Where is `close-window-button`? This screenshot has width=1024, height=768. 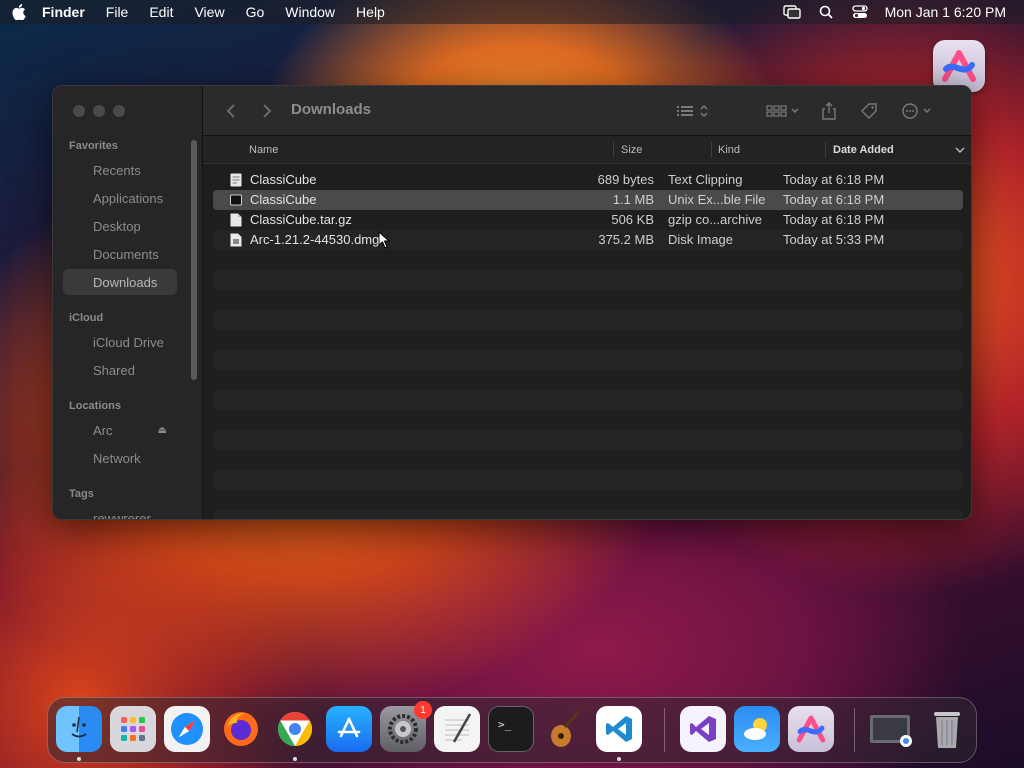 close-window-button is located at coordinates (79, 111).